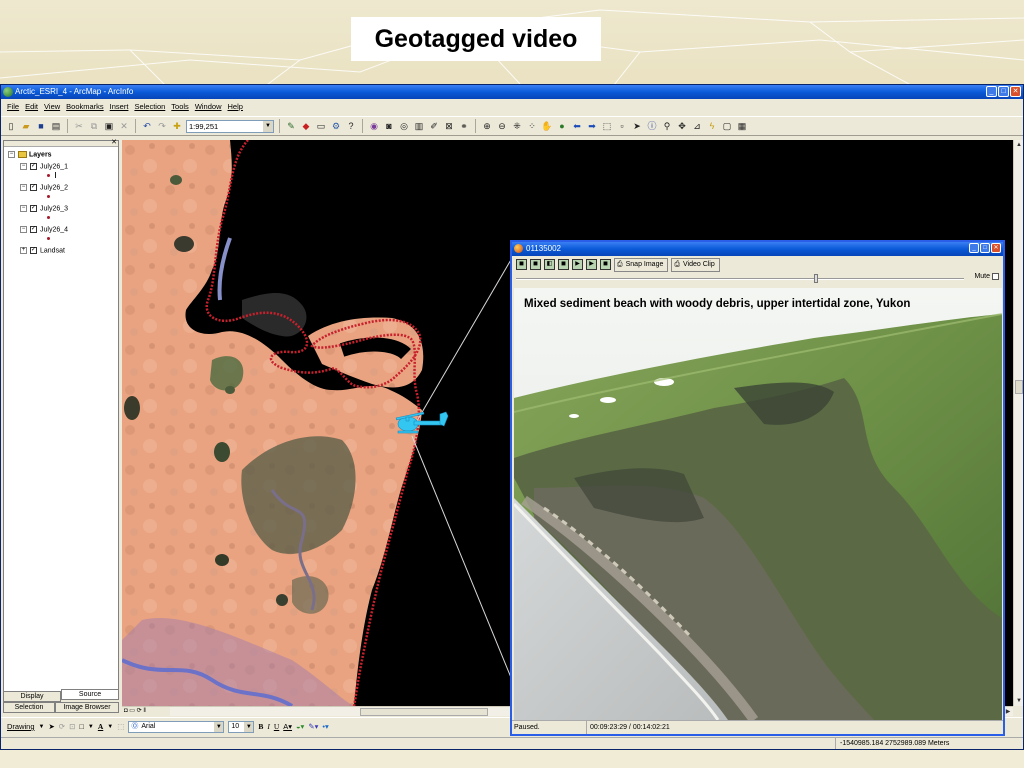  What do you see at coordinates (549, 264) in the screenshot?
I see `rewind-icon: ◧` at bounding box center [549, 264].